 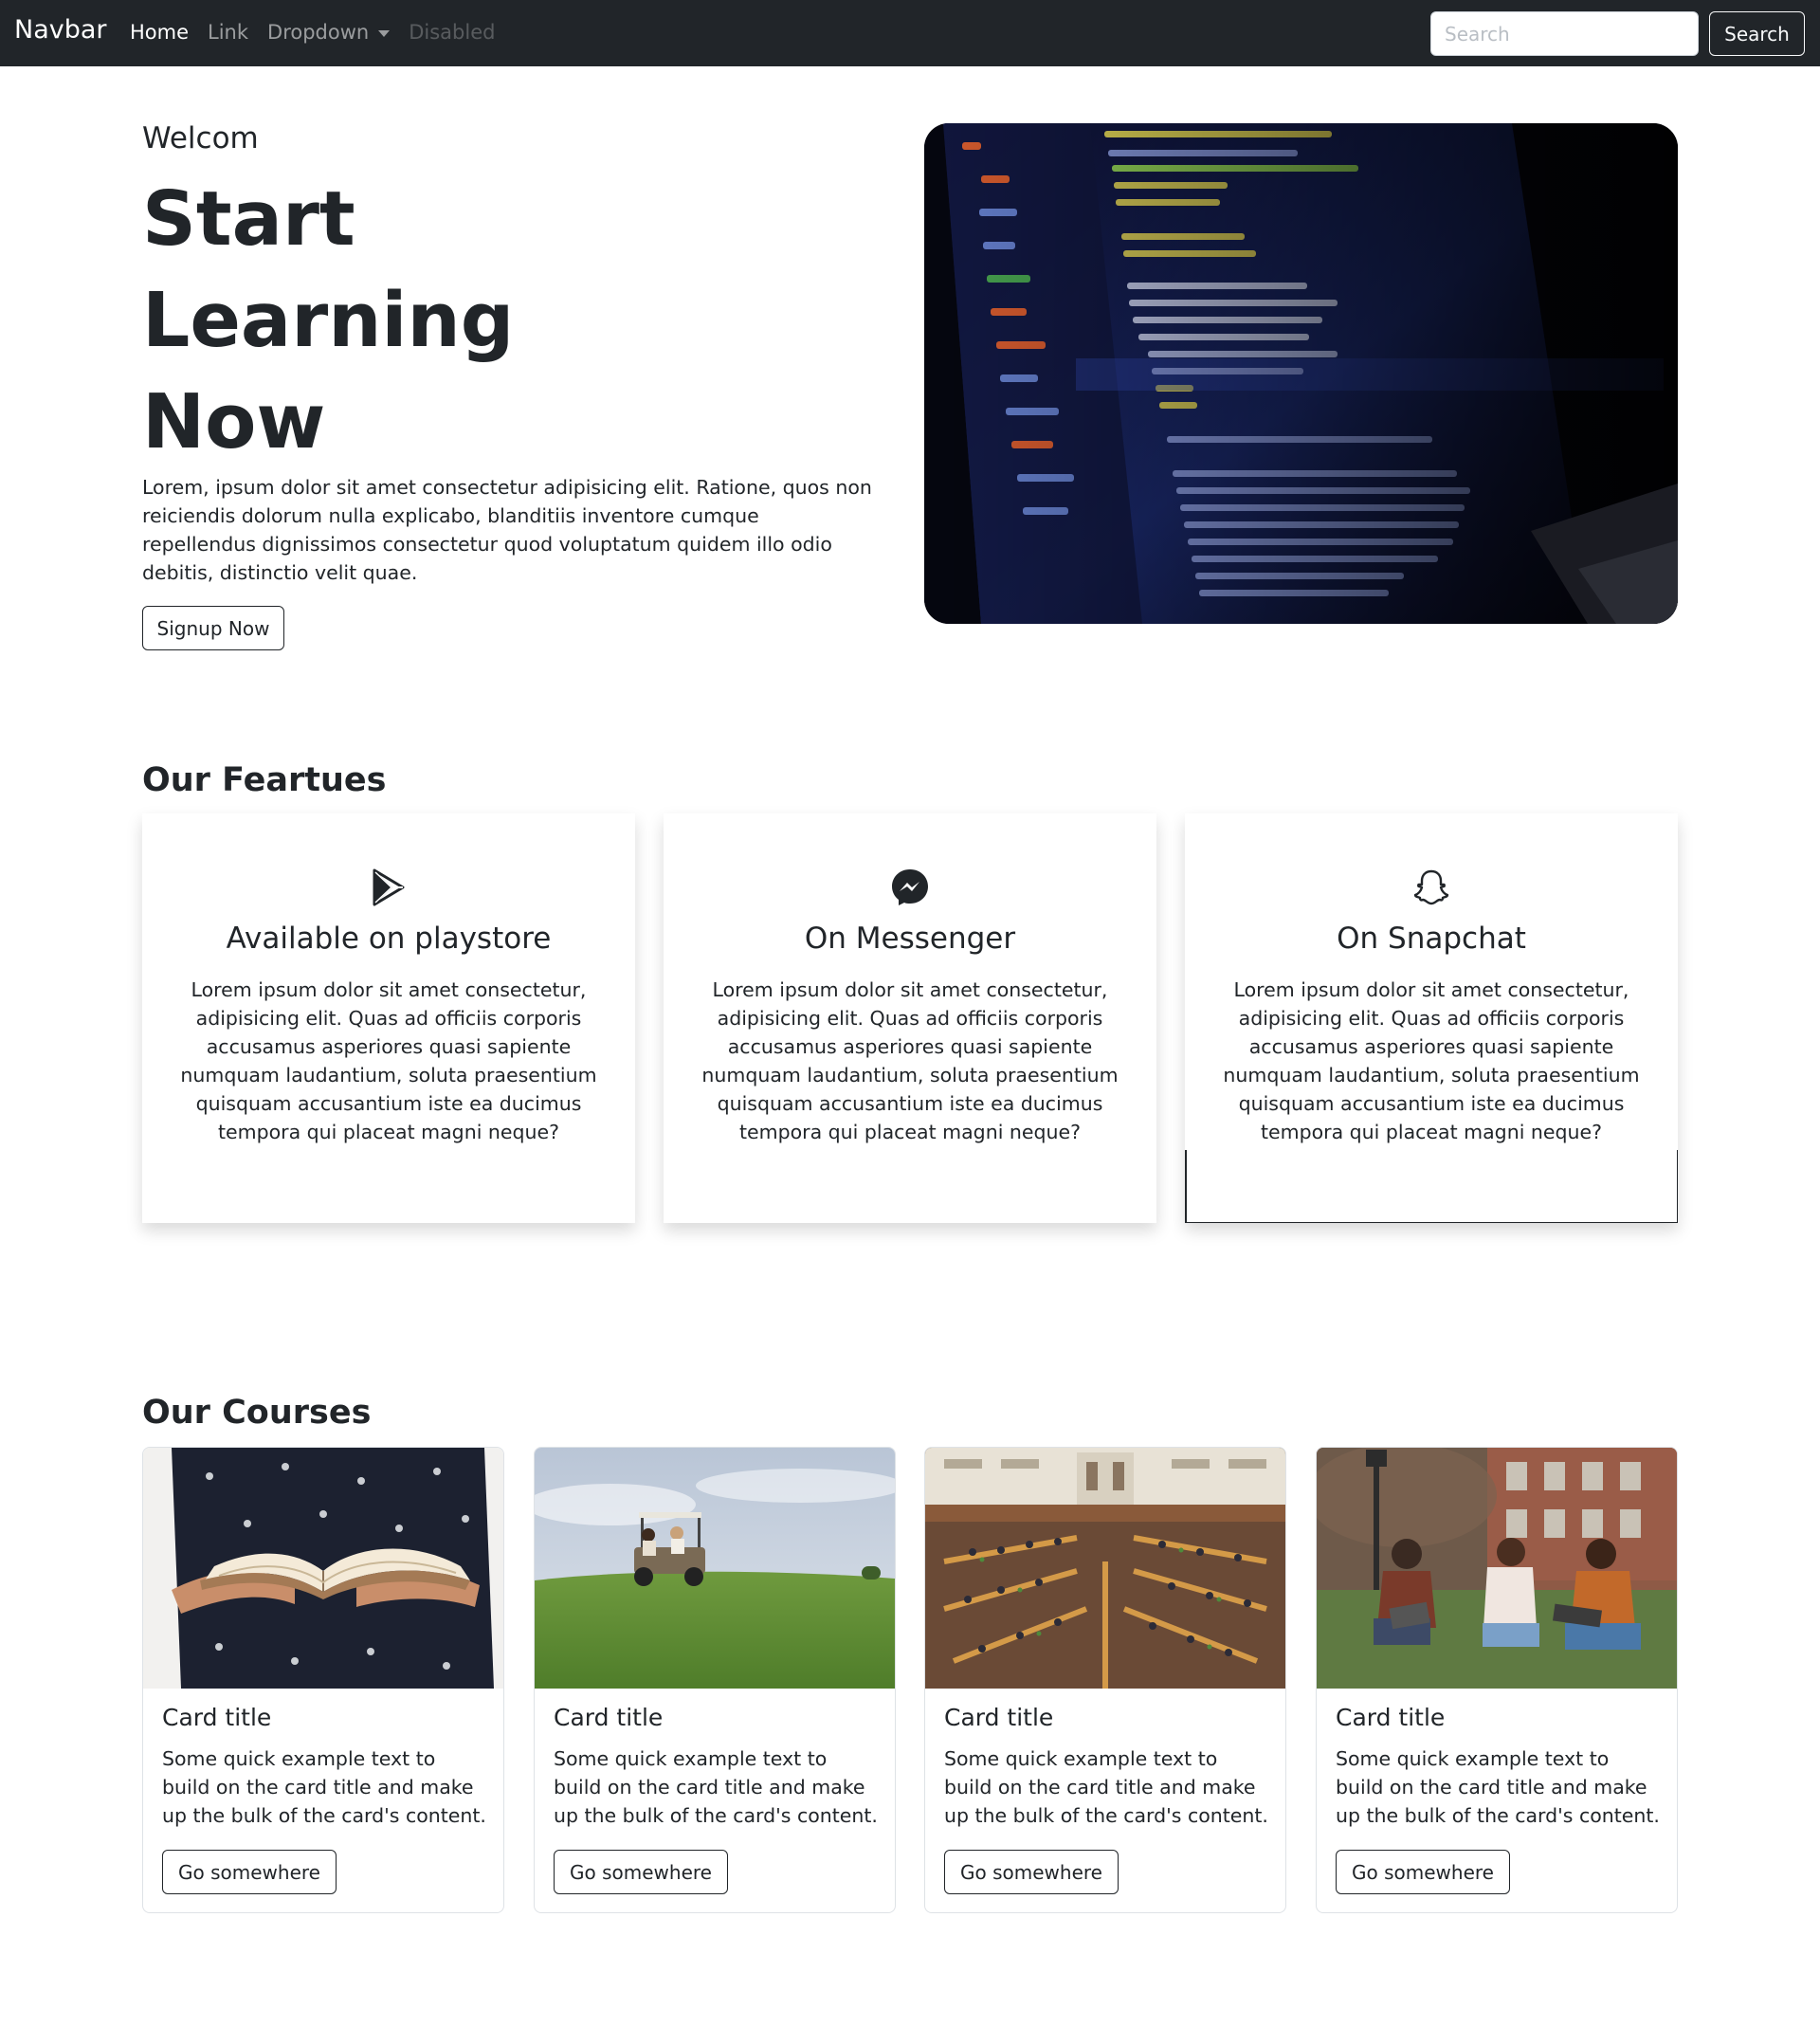 What do you see at coordinates (1431, 939) in the screenshot?
I see `feature-heading: On Snapchat` at bounding box center [1431, 939].